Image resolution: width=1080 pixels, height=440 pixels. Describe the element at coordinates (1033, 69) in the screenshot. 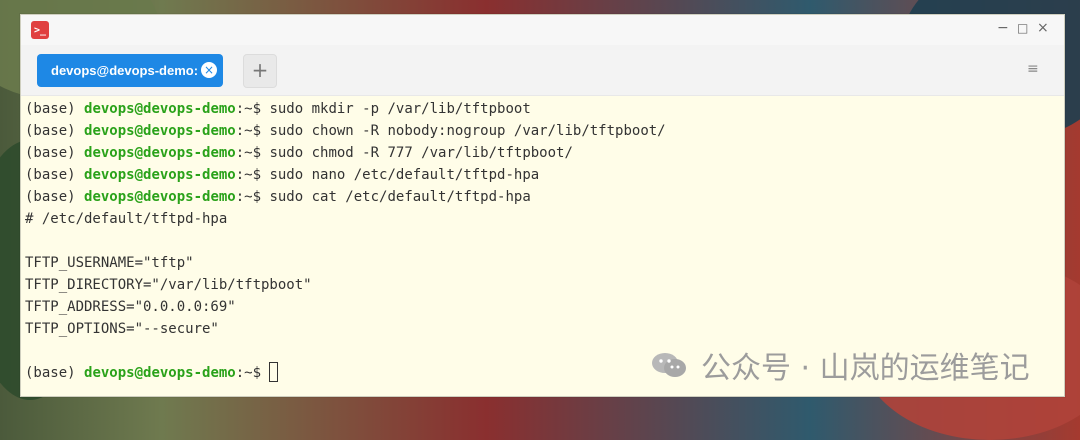

I see `hamburger-menu-icon: ≡` at that location.